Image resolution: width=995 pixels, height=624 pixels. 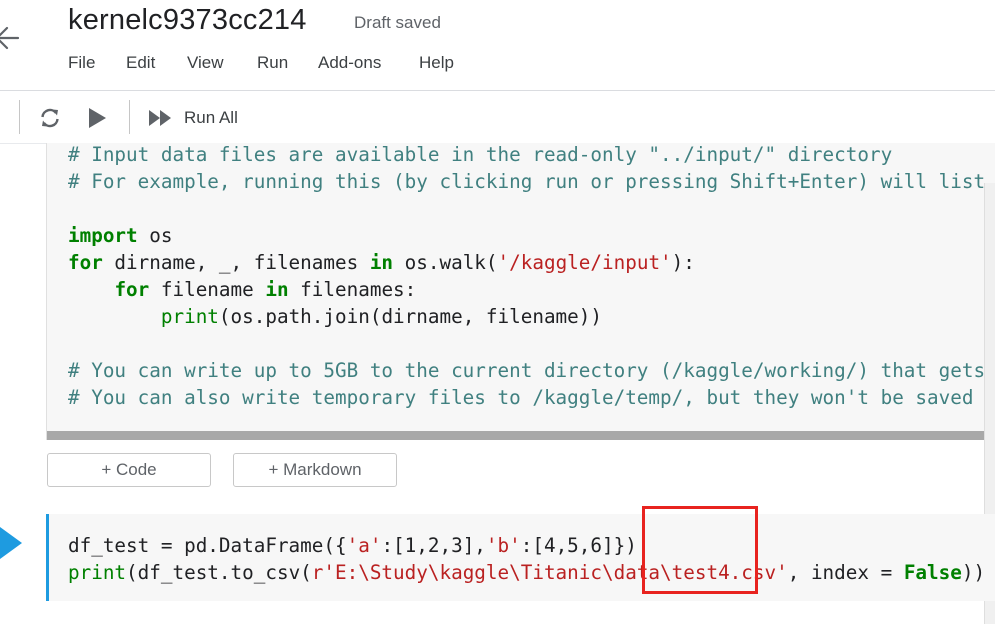 I want to click on code-token: 'b', so click(x=503, y=545).